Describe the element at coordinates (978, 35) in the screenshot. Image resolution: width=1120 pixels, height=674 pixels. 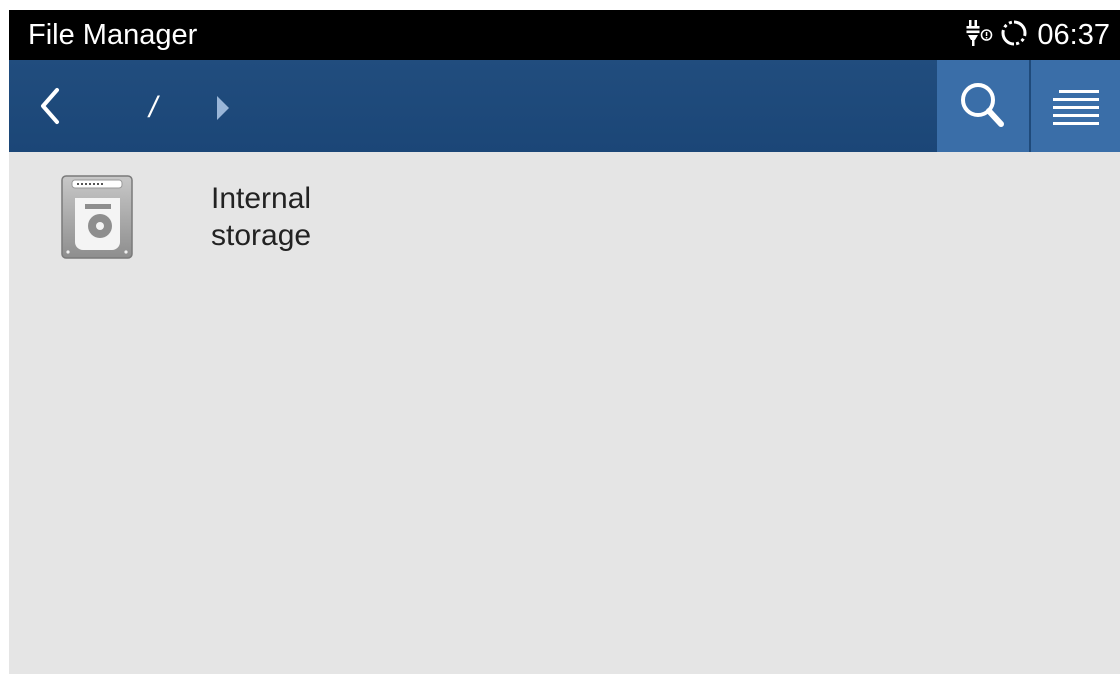
I see `usb-debug-icon` at that location.